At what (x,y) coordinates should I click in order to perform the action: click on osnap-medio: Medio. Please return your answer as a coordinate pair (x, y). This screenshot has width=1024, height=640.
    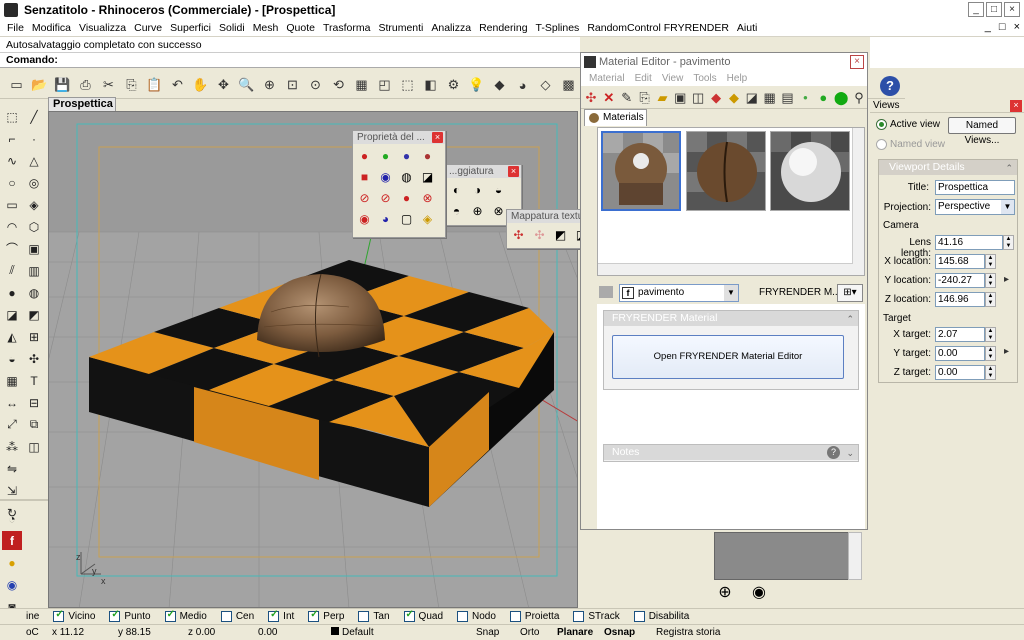
    Looking at the image, I should click on (185, 615).